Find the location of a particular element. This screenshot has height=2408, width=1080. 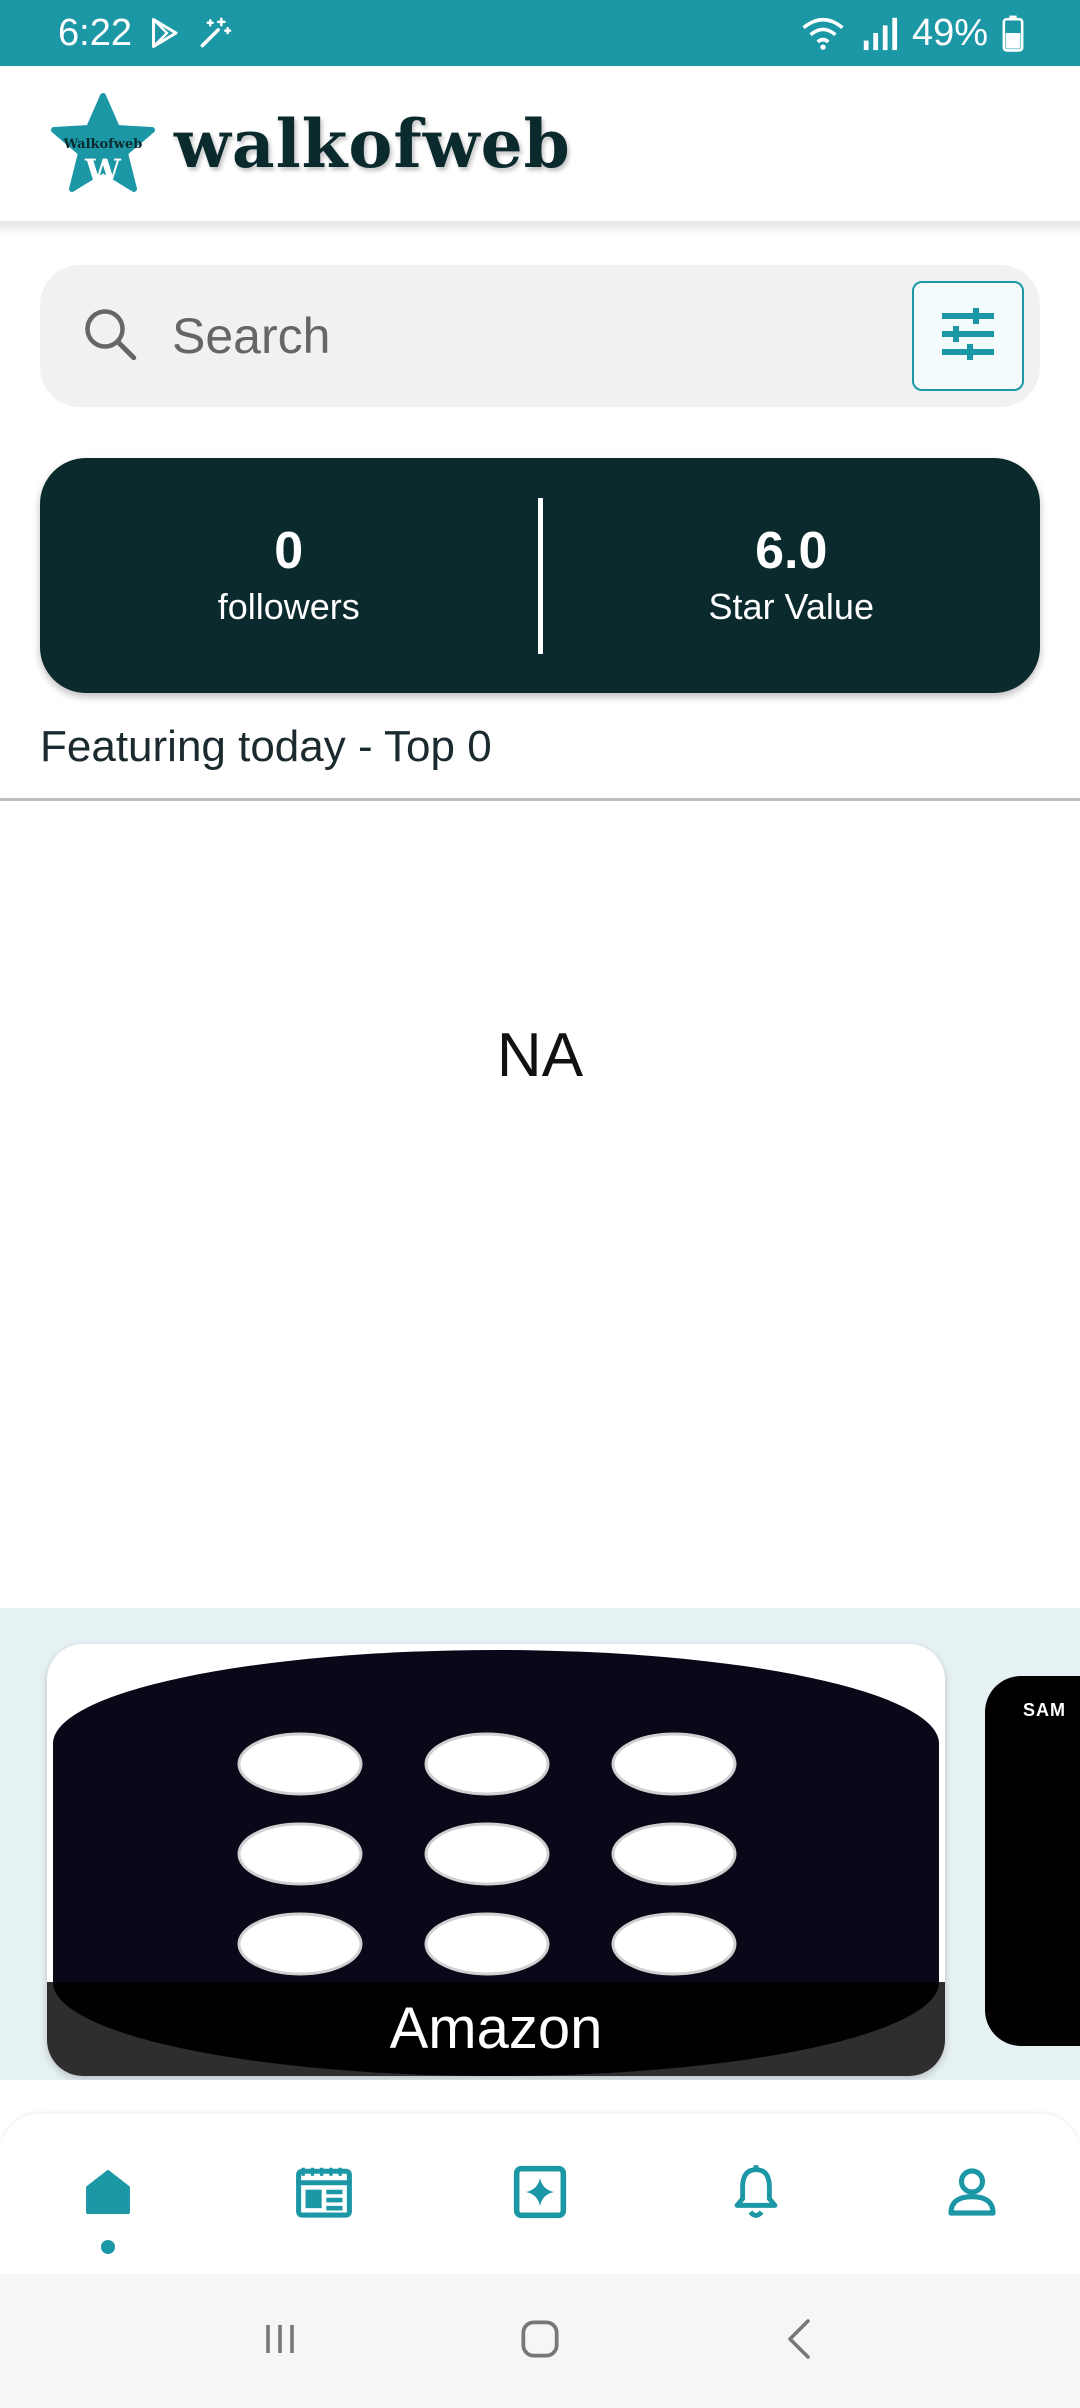

recent-apps-button is located at coordinates (280, 2341).